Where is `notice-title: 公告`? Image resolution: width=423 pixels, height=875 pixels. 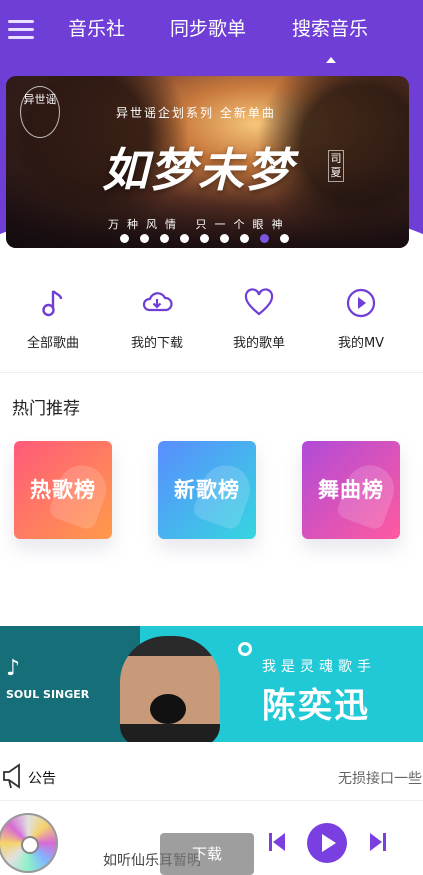
notice-title: 公告 is located at coordinates (42, 779).